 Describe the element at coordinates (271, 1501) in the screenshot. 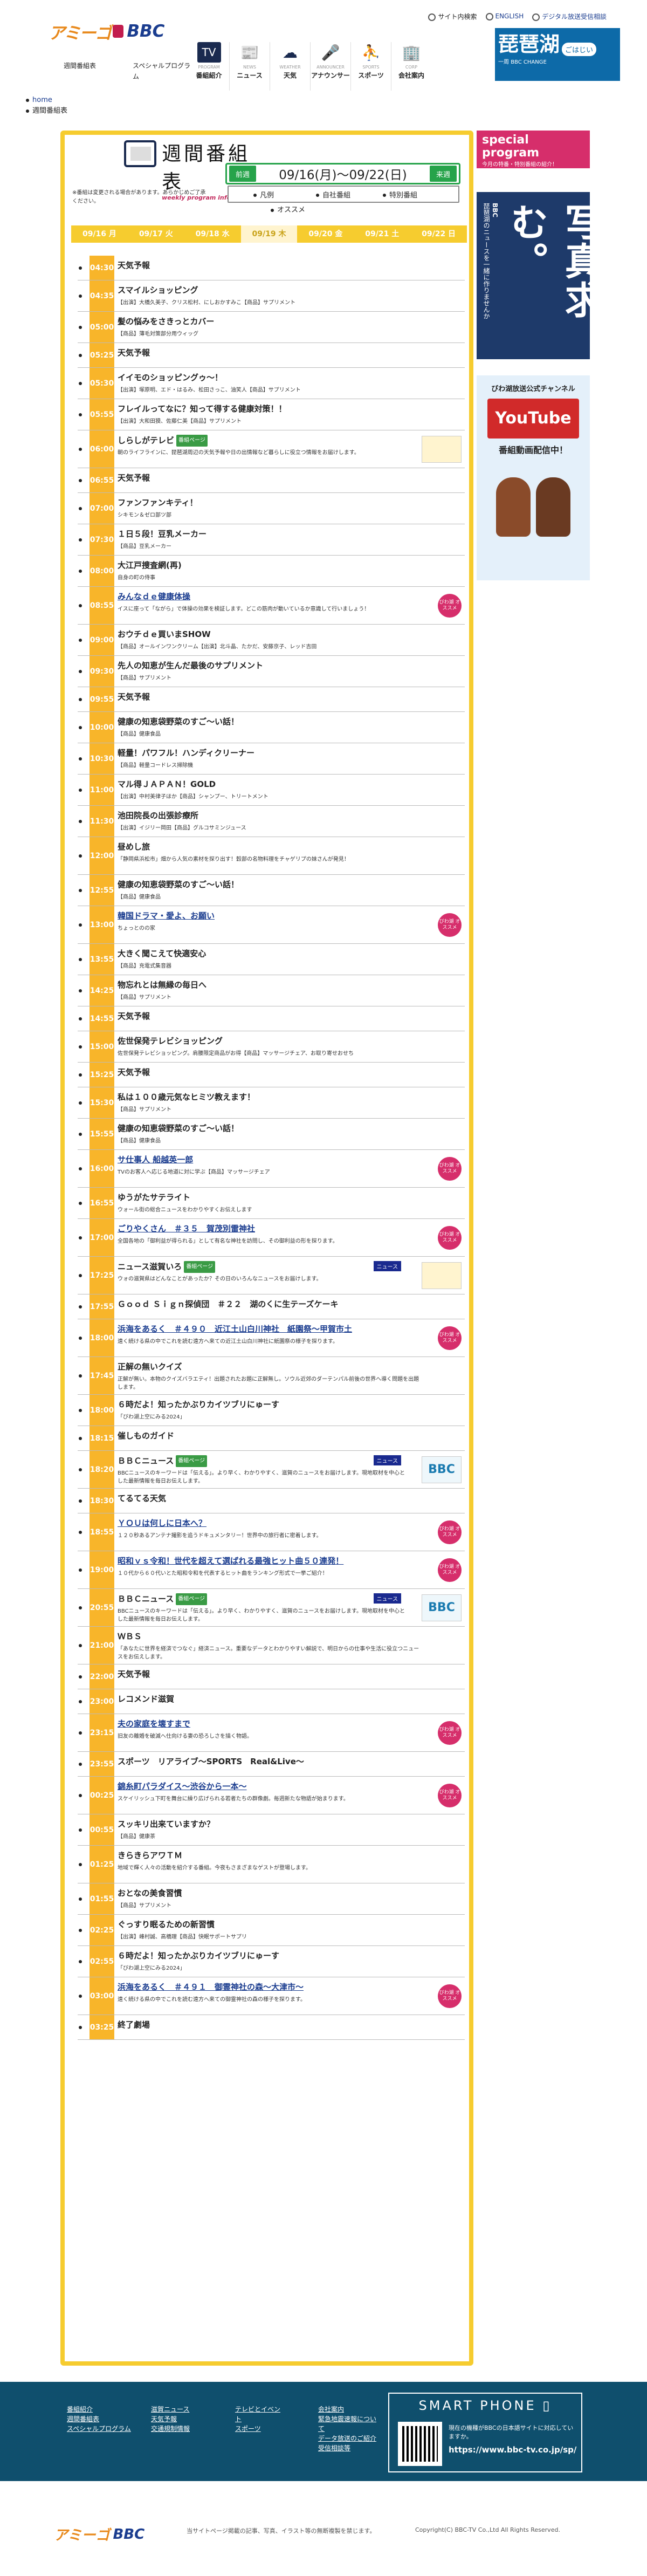

I see `program-row: 18:30 てるてる天気` at that location.